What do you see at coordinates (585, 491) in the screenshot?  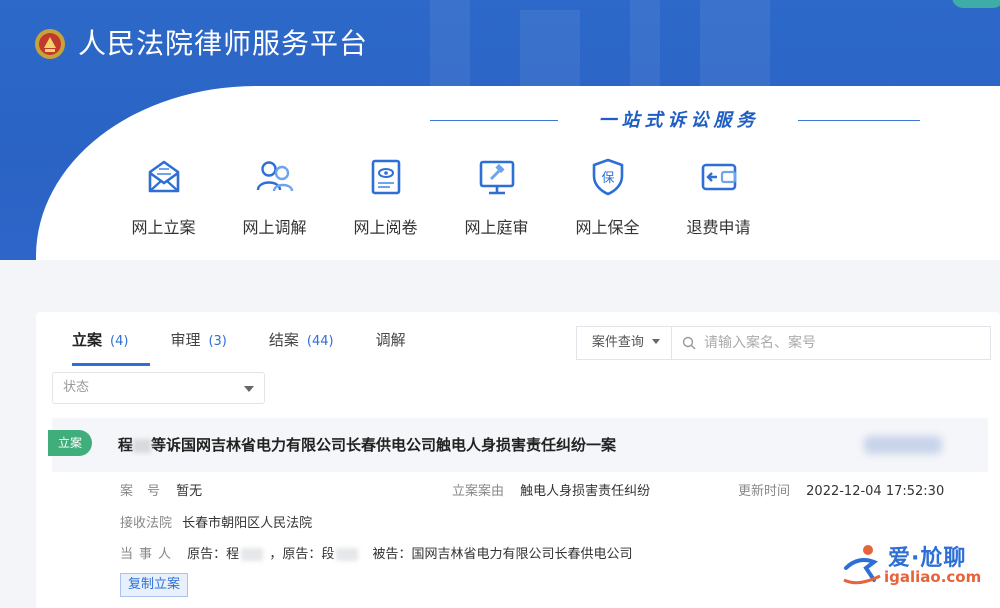 I see `case-cause-value: 触电人身损害责任纠纷` at bounding box center [585, 491].